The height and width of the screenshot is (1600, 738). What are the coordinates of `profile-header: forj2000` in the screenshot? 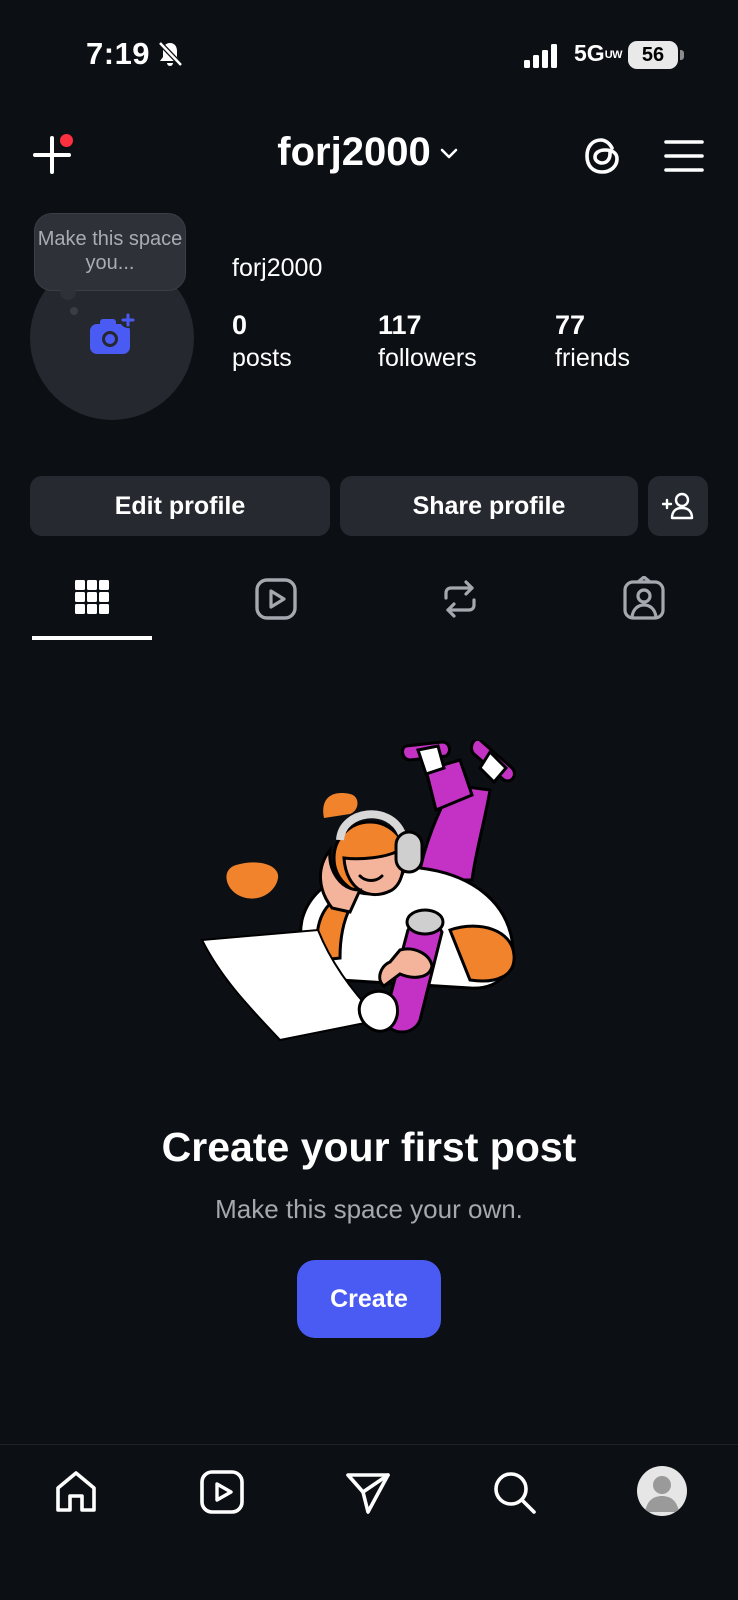 It's located at (369, 158).